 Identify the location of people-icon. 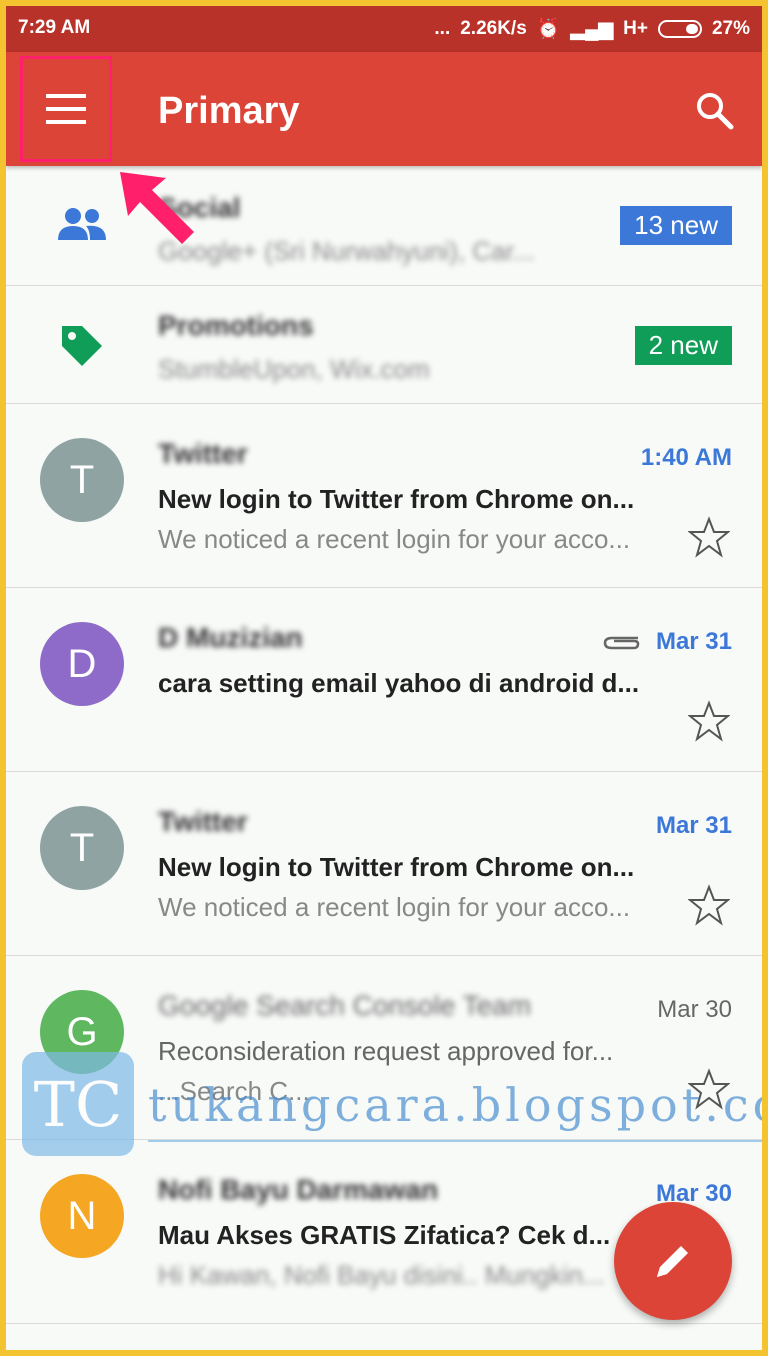
(82, 224).